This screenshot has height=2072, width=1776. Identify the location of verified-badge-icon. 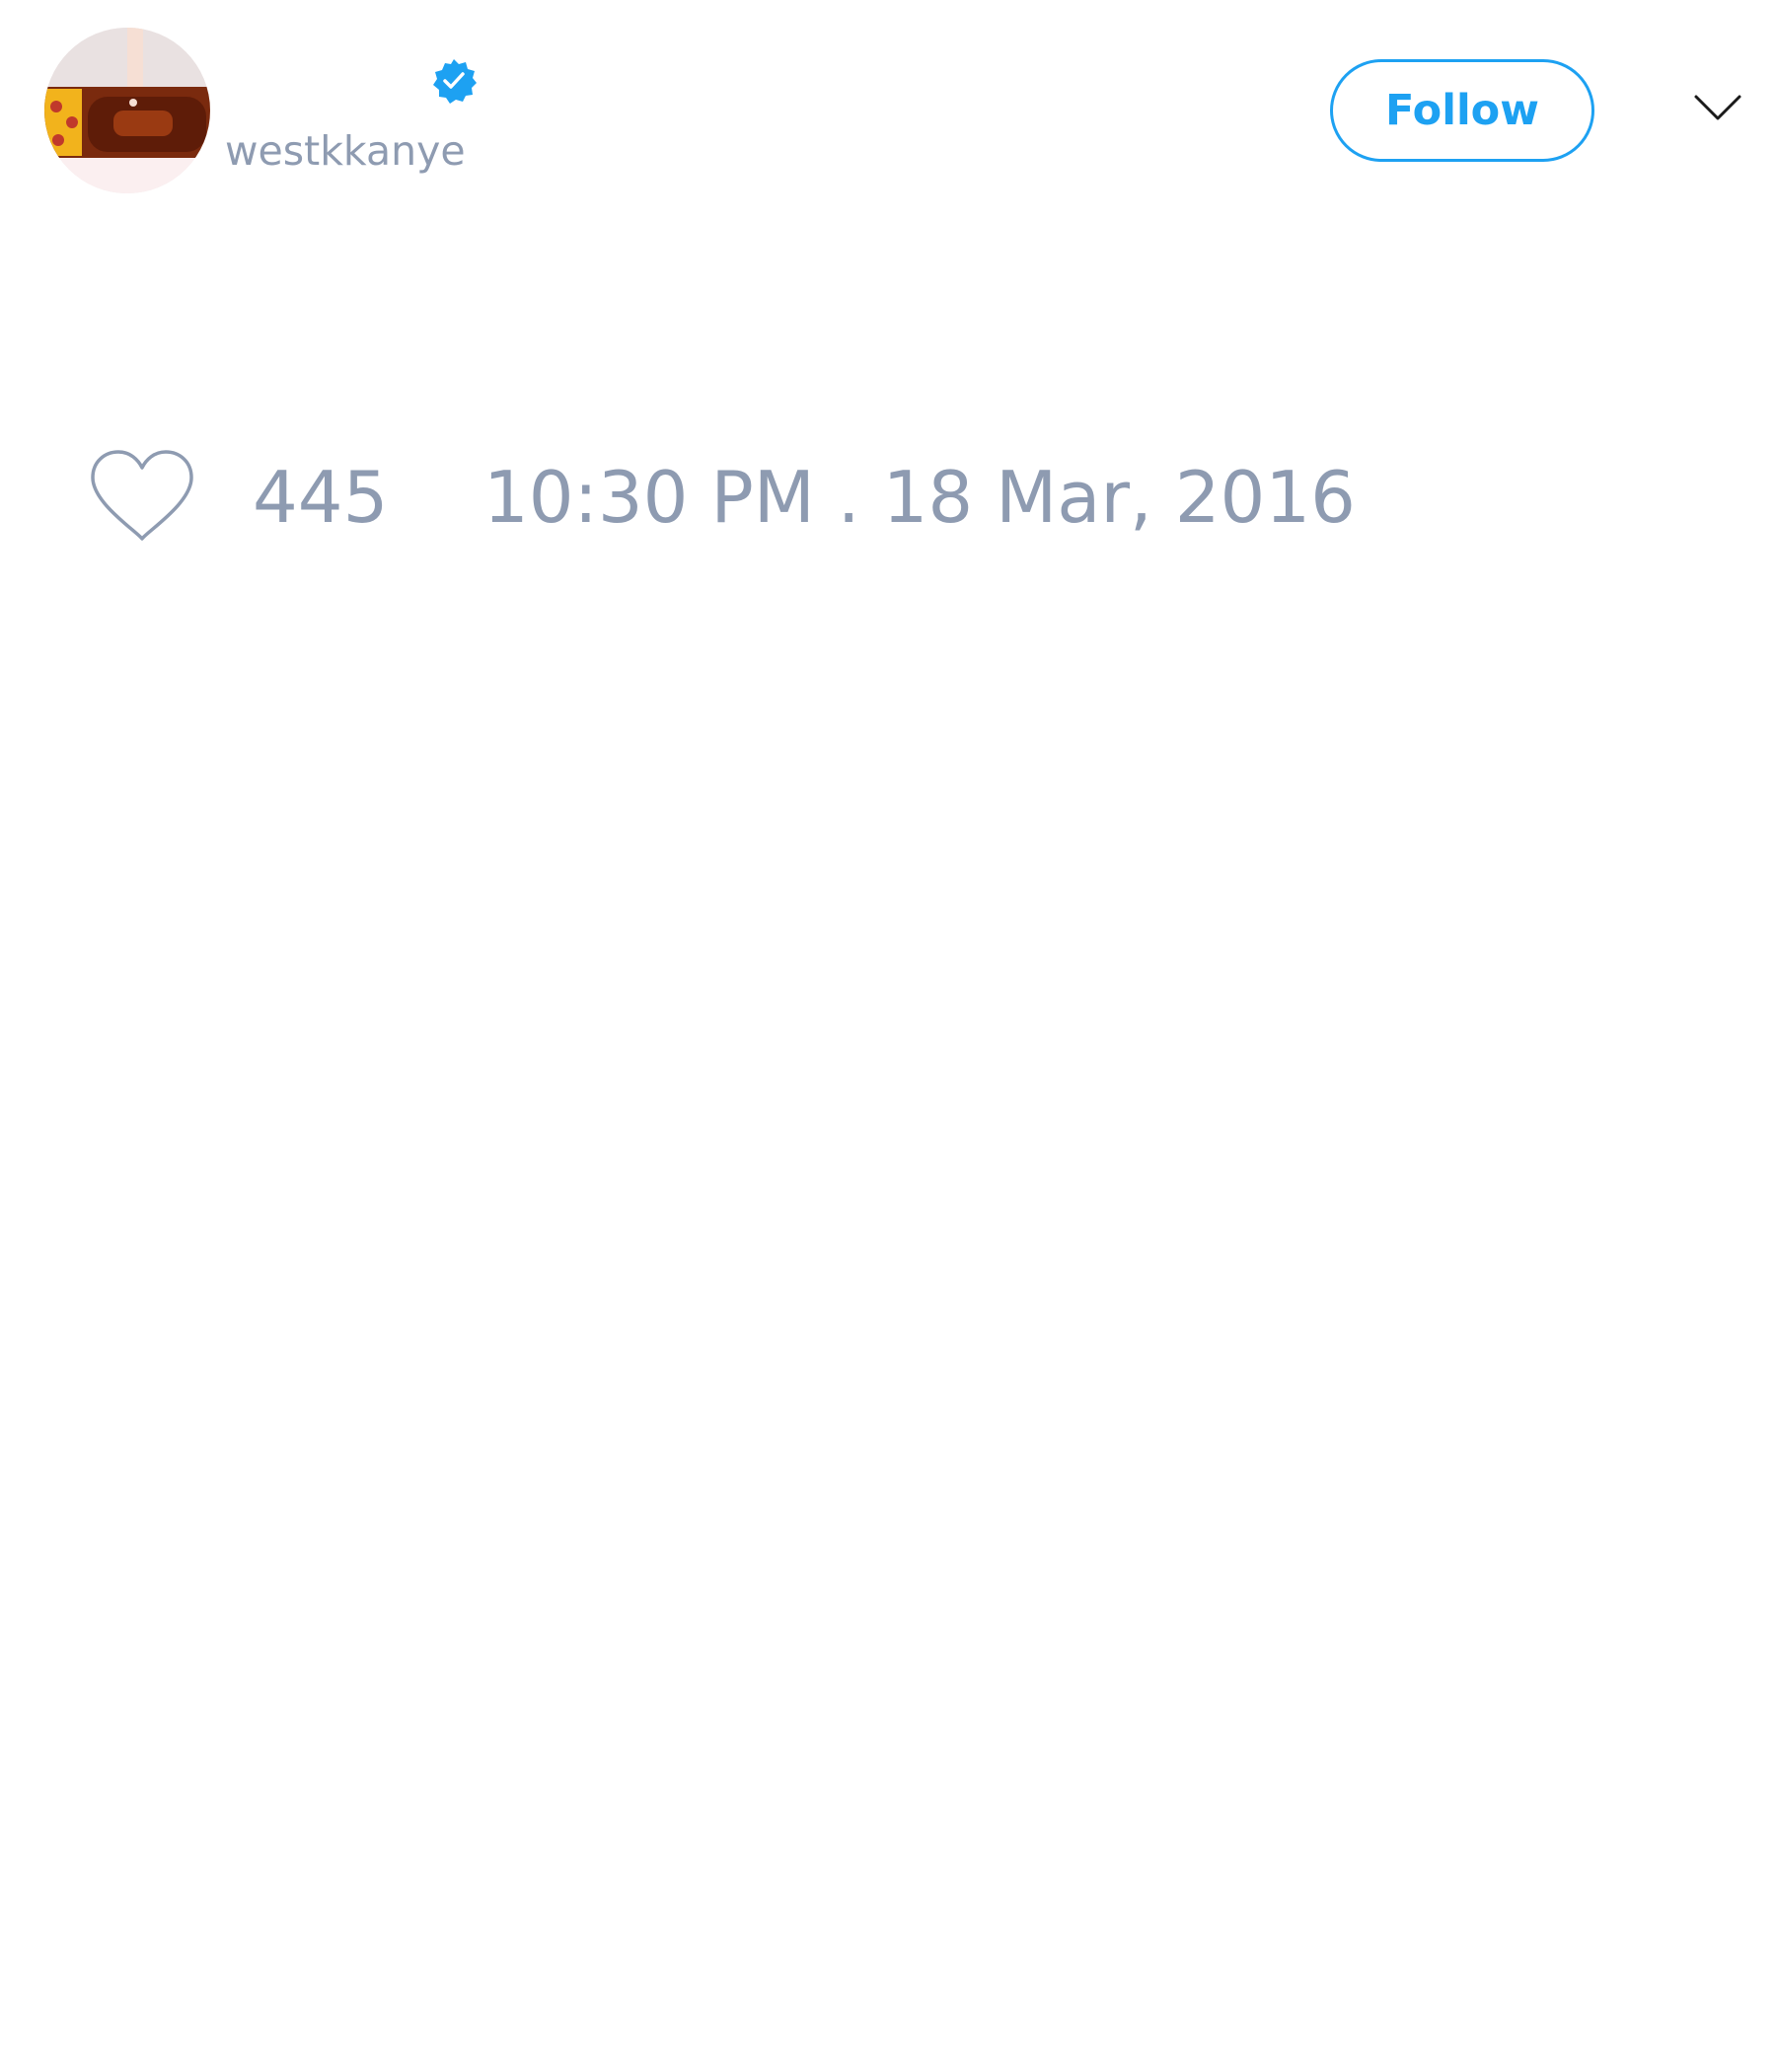
(455, 81).